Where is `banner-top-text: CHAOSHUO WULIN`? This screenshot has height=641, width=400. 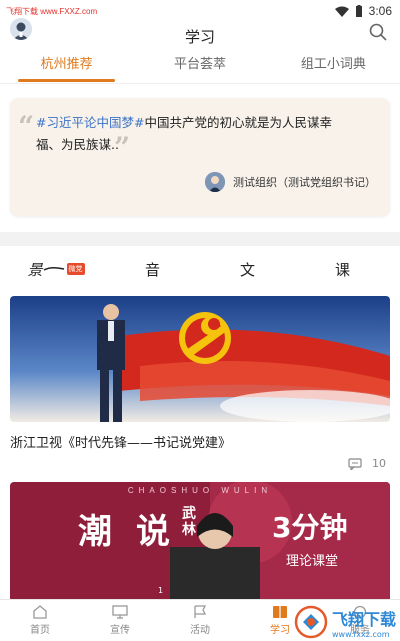
banner-top-text: CHAOSHUO WULIN is located at coordinates (200, 490).